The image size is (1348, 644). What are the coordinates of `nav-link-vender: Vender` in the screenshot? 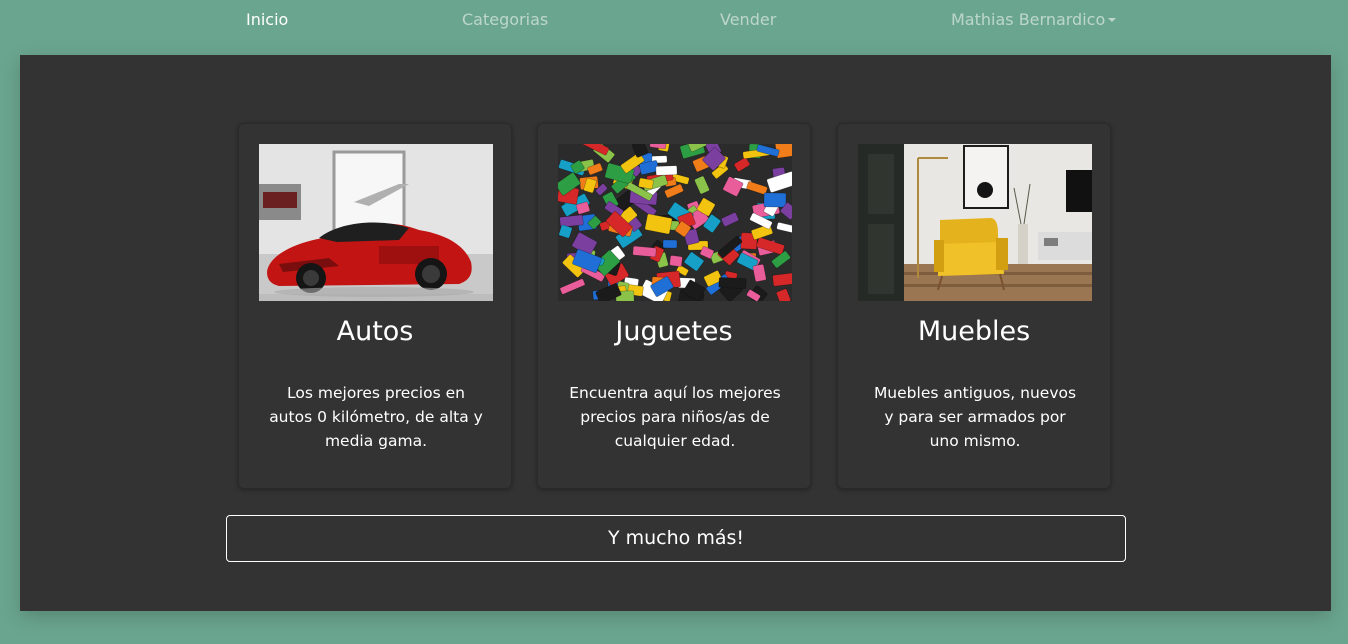 It's located at (748, 20).